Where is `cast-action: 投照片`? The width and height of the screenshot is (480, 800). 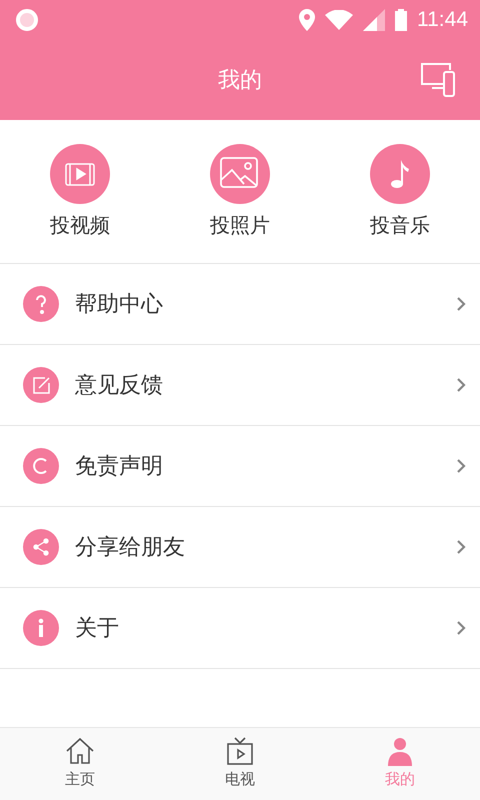 cast-action: 投照片 is located at coordinates (240, 191).